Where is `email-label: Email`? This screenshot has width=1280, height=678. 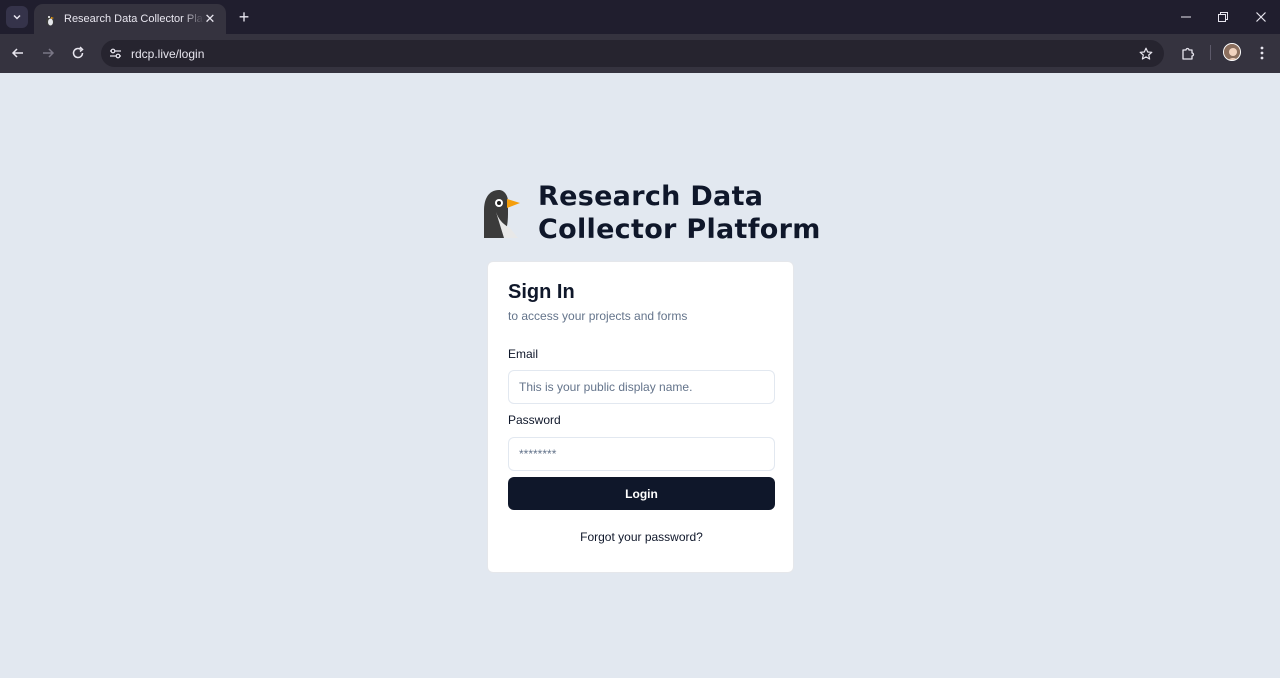 email-label: Email is located at coordinates (523, 354).